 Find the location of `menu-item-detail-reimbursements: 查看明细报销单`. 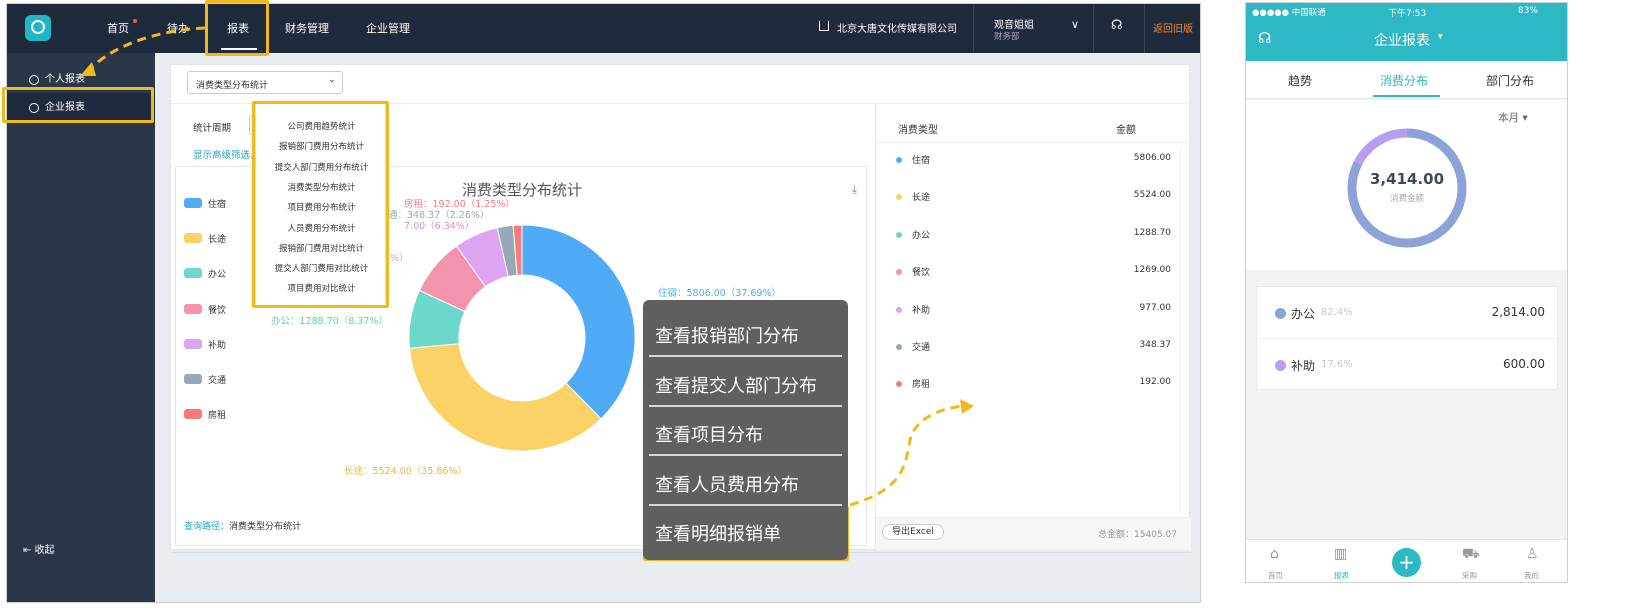

menu-item-detail-reimbursements: 查看明细报销单 is located at coordinates (747, 533).